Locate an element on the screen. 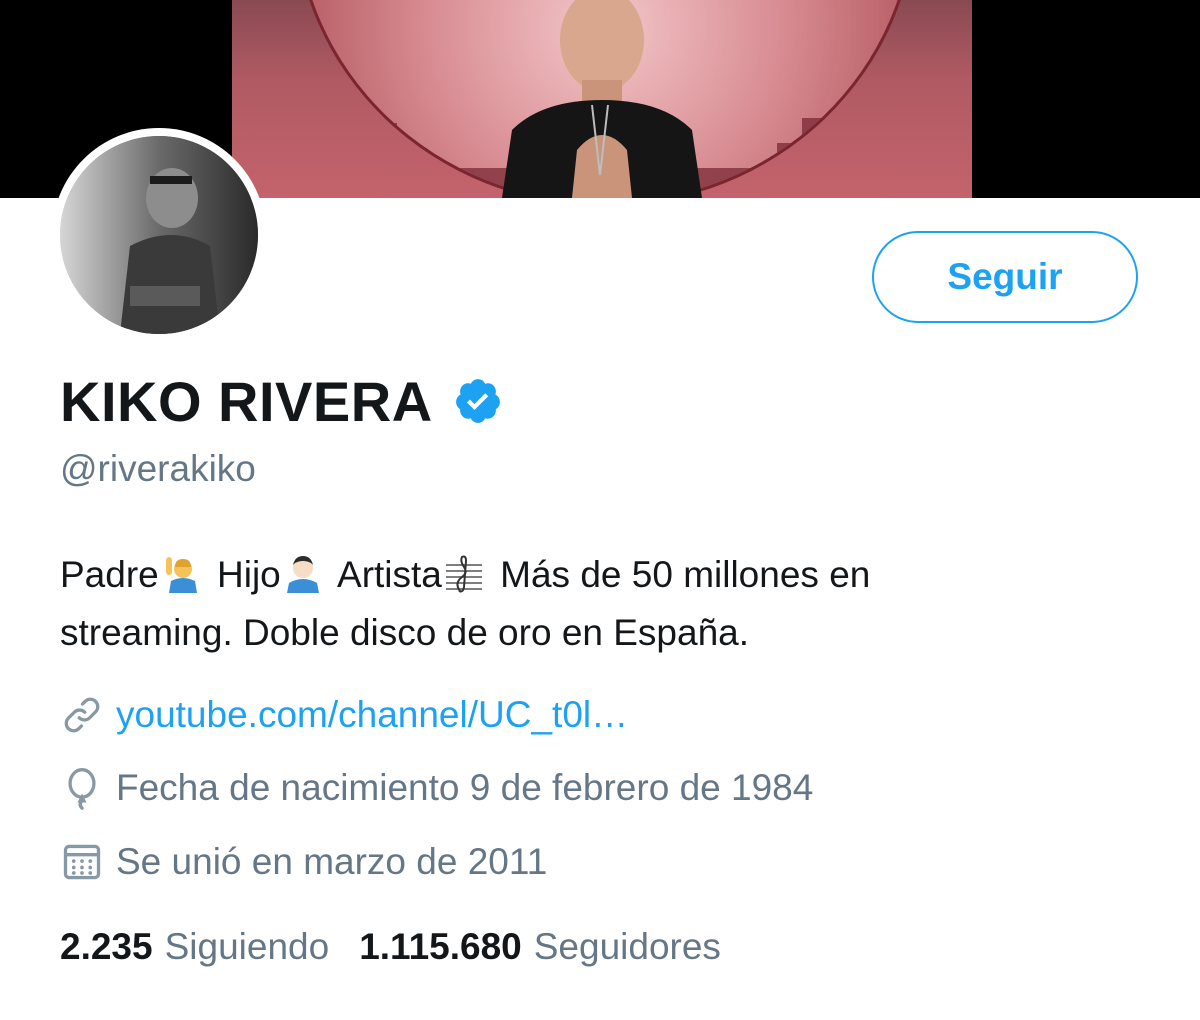 The height and width of the screenshot is (1020, 1200). profile-display-name: KIKO RIVERA is located at coordinates (246, 401).